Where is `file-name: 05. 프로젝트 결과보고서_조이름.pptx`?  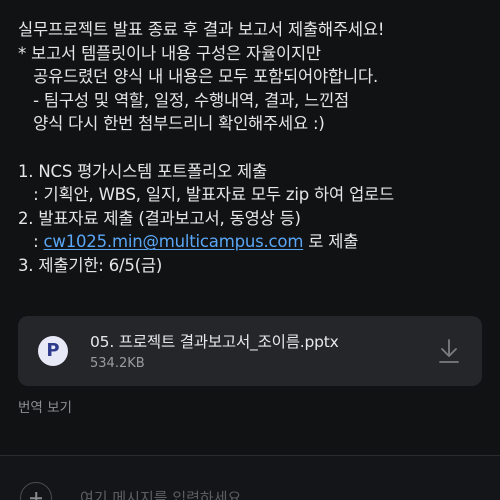 file-name: 05. 프로젝트 결과보고서_조이름.pptx is located at coordinates (214, 342).